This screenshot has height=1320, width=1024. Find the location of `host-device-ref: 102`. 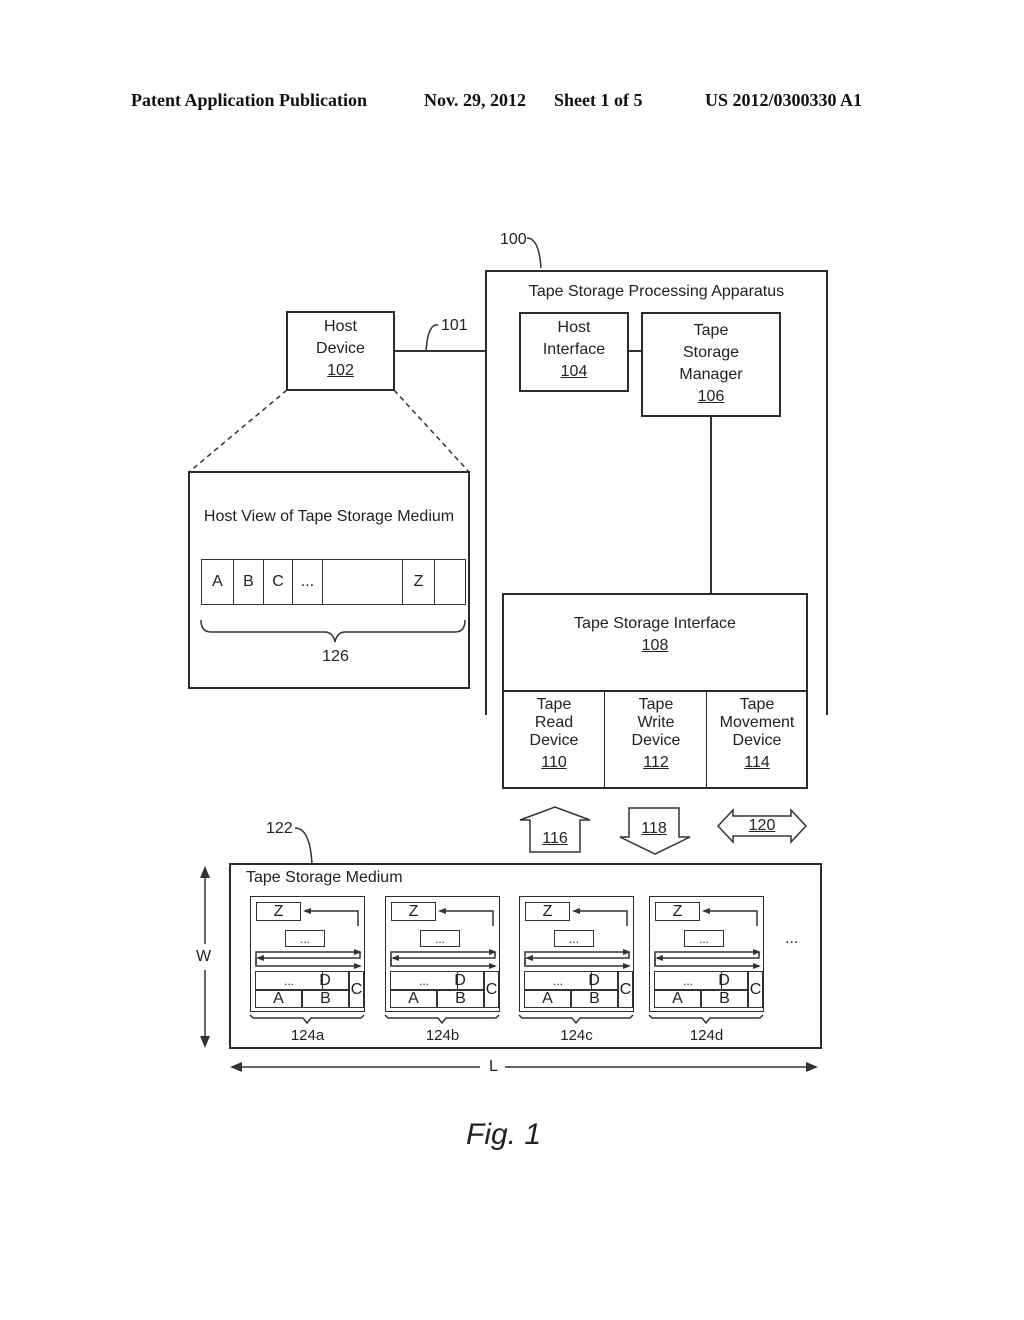

host-device-ref: 102 is located at coordinates (340, 370).